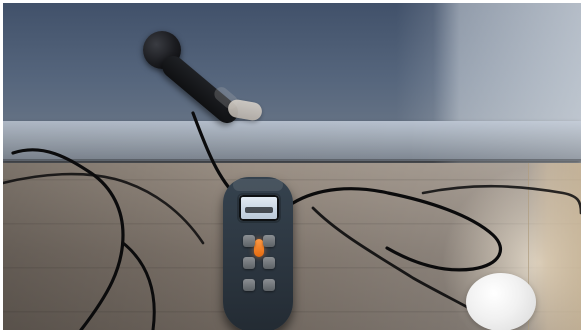 The image size is (584, 333). I want to click on white-disc, so click(501, 301).